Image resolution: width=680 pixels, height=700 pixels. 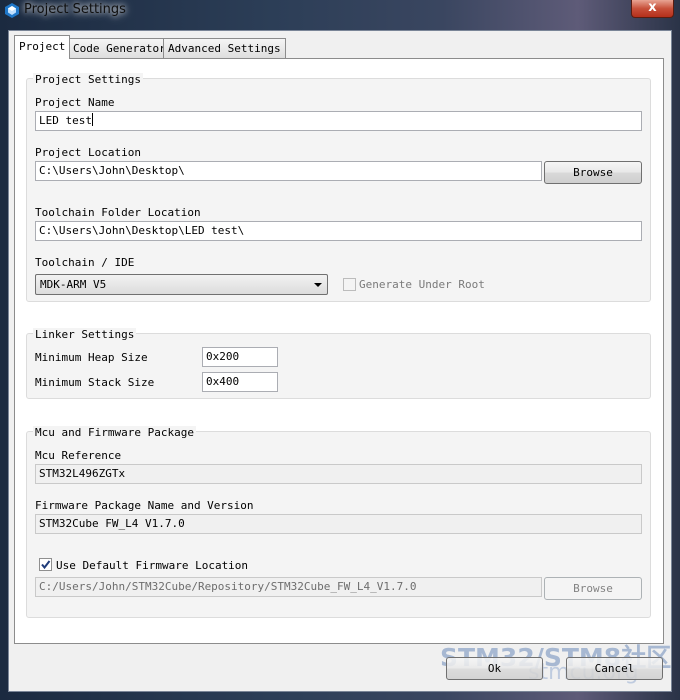 I want to click on mcu-reference-label: Mcu Reference, so click(x=78, y=455).